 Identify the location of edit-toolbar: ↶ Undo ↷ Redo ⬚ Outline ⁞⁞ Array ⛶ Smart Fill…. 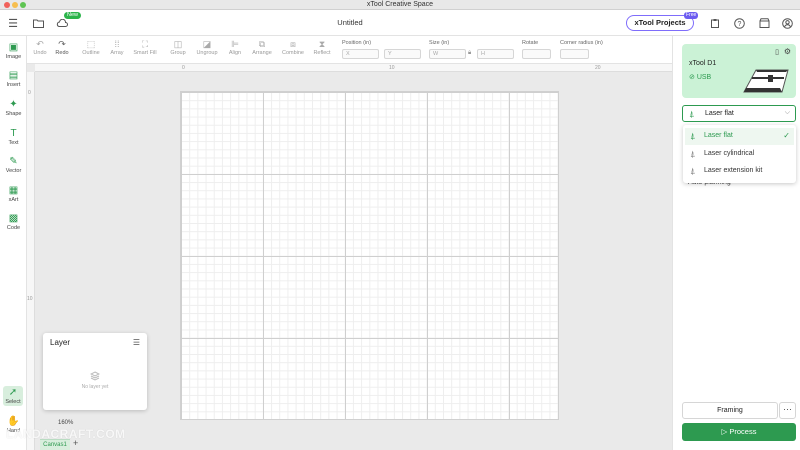
(349, 50).